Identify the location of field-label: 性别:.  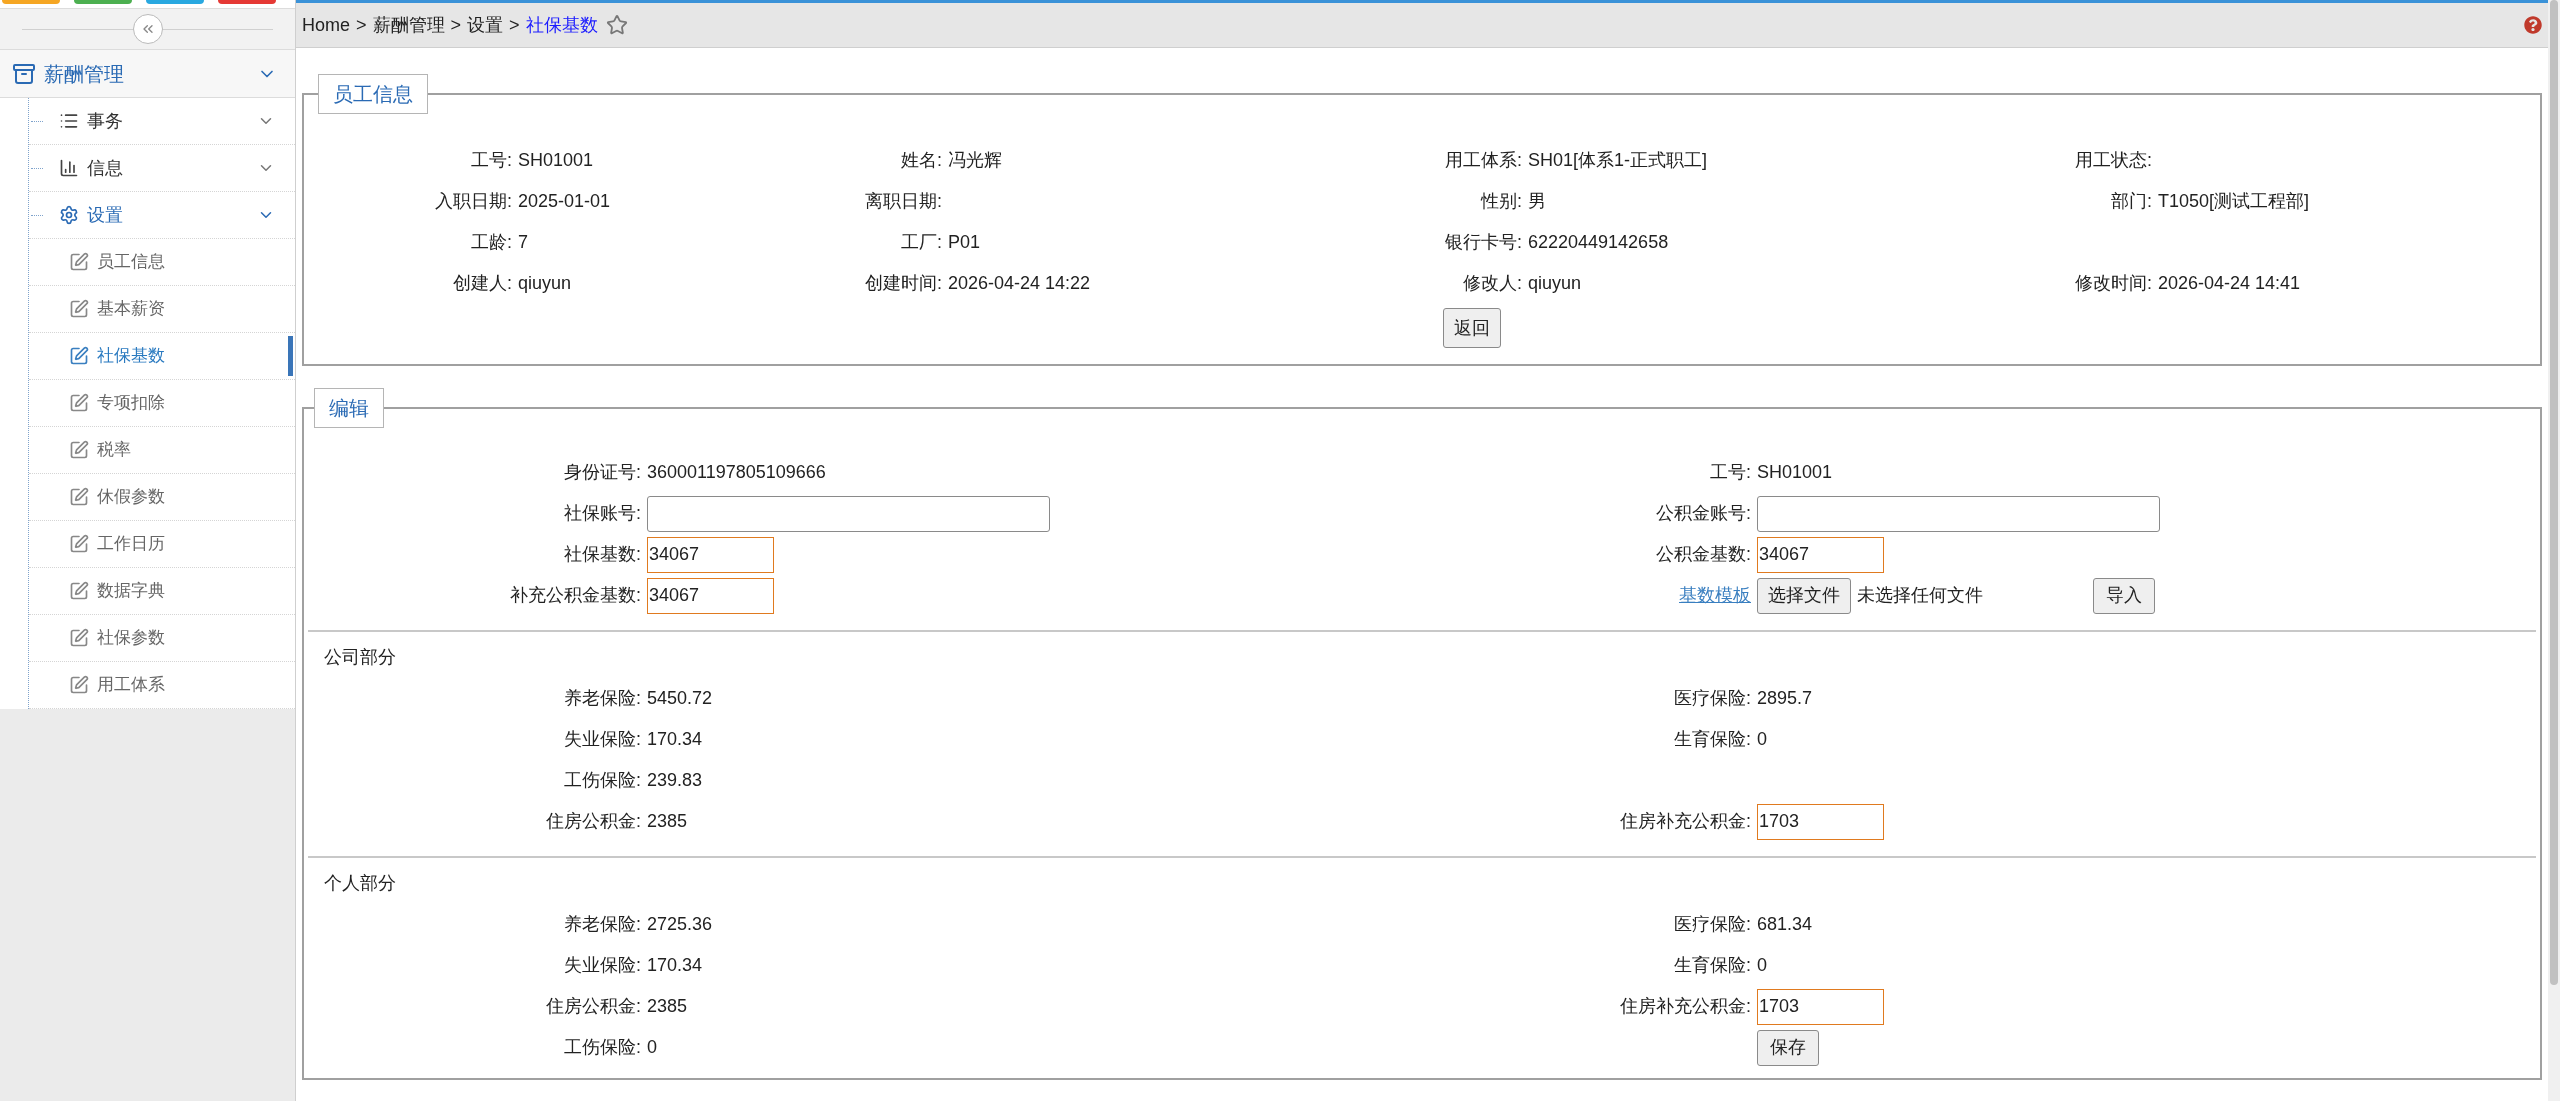
(1500, 201).